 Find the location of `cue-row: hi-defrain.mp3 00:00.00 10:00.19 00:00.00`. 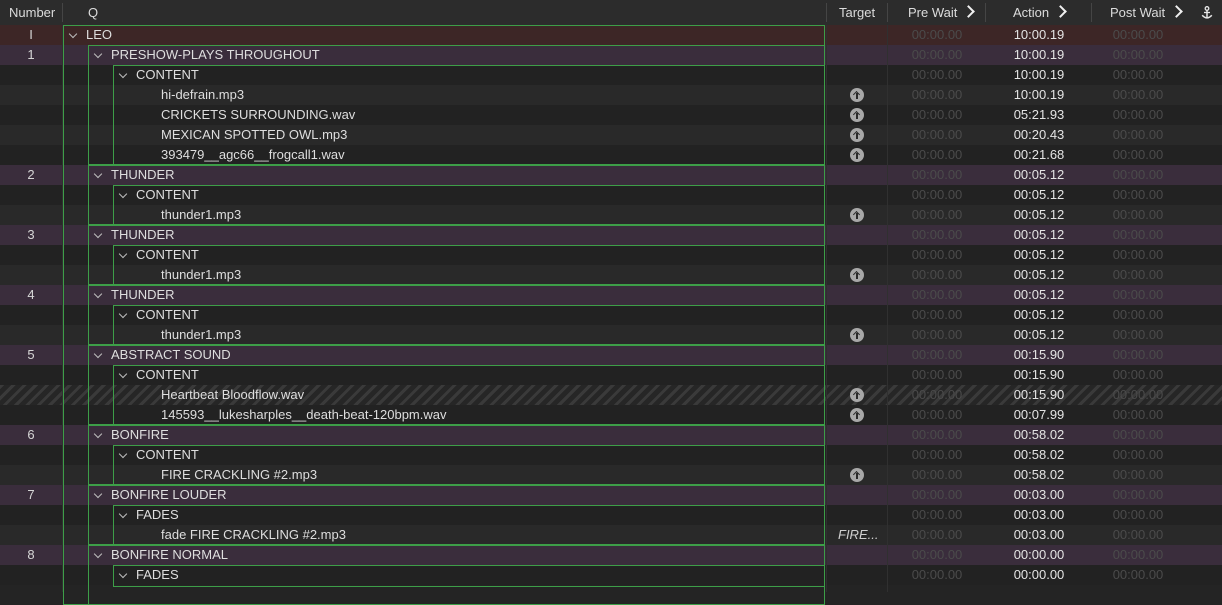

cue-row: hi-defrain.mp3 00:00.00 10:00.19 00:00.00 is located at coordinates (611, 95).